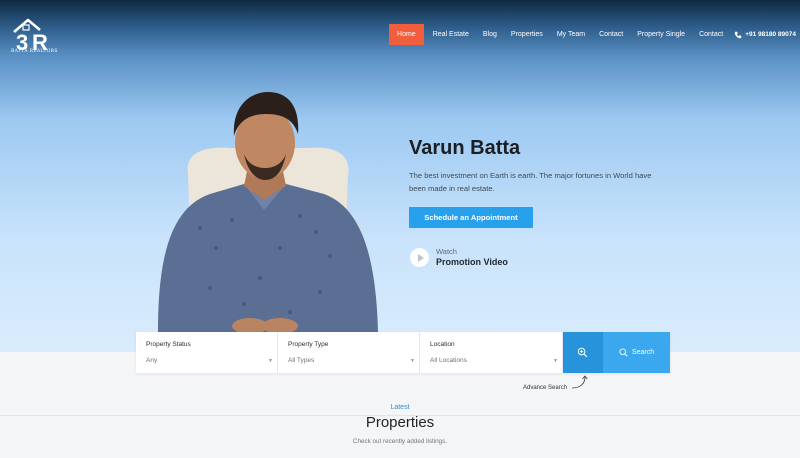 The image size is (800, 458). What do you see at coordinates (207, 352) in the screenshot?
I see `property-status-select: Property Status Any ▼` at bounding box center [207, 352].